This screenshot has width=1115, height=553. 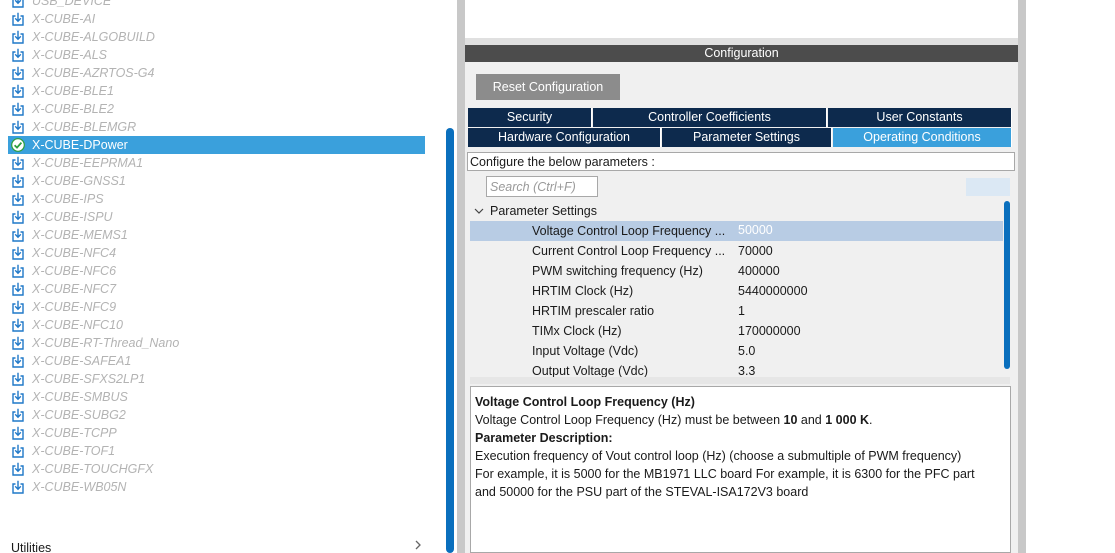 What do you see at coordinates (215, 109) in the screenshot?
I see `package-item: X-CUBE-BLE2` at bounding box center [215, 109].